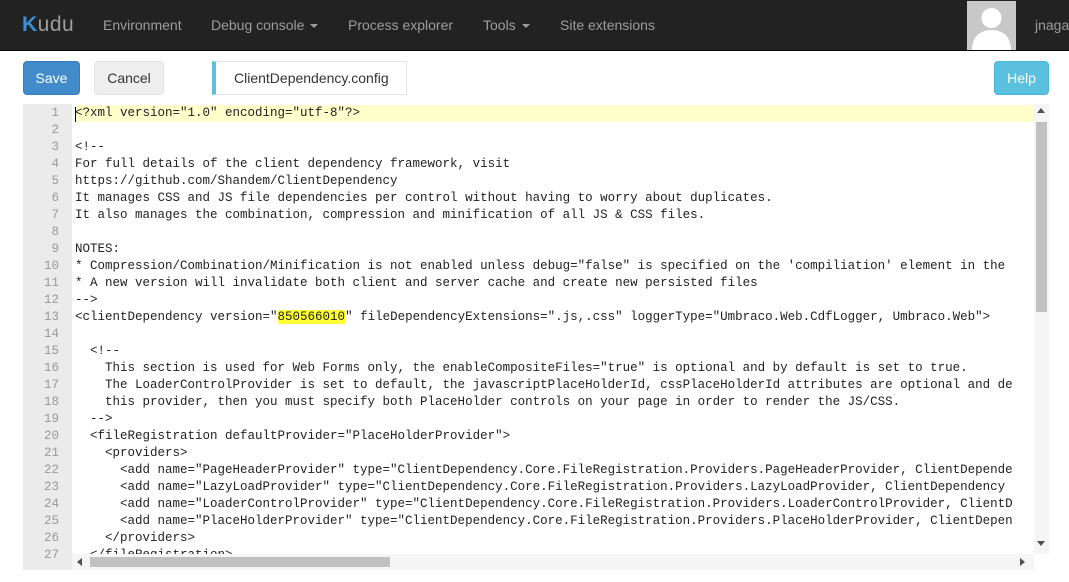  What do you see at coordinates (154, 550) in the screenshot?
I see `code-line: </fileRegistration>` at bounding box center [154, 550].